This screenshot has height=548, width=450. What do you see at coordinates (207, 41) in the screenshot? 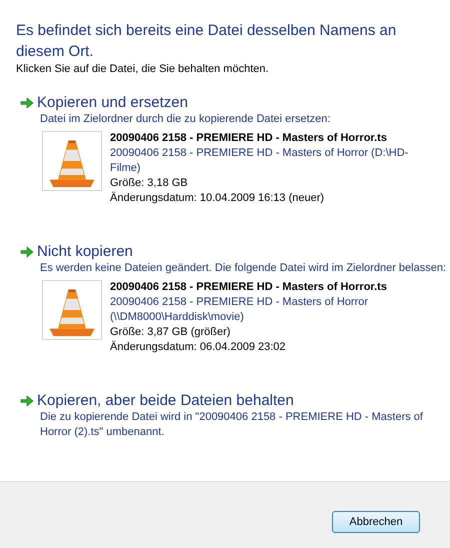
I see `dialog-heading: Es befindet sich bereits eine Datei desselben Namens an diesem Ort.` at bounding box center [207, 41].